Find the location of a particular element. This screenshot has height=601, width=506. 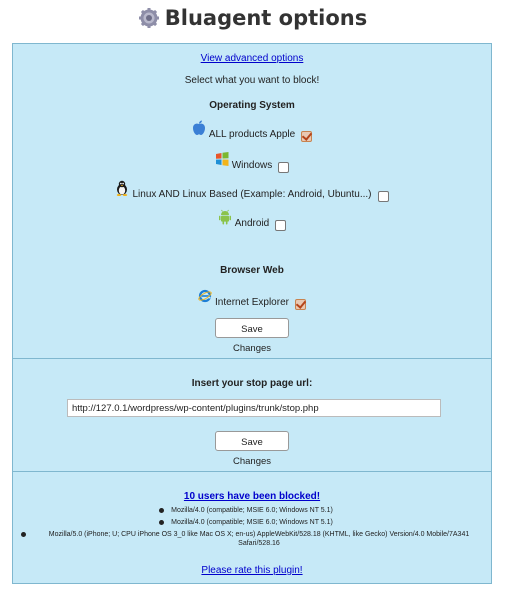

apple-checkbox is located at coordinates (307, 136).